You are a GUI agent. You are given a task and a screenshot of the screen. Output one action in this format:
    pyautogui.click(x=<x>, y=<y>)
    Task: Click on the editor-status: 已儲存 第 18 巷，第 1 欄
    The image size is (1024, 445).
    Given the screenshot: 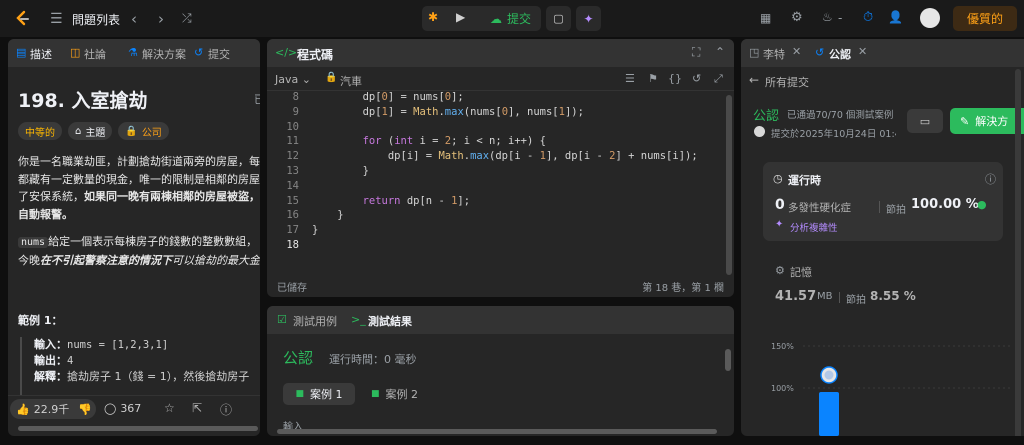 What is the action you would take?
    pyautogui.click(x=500, y=286)
    